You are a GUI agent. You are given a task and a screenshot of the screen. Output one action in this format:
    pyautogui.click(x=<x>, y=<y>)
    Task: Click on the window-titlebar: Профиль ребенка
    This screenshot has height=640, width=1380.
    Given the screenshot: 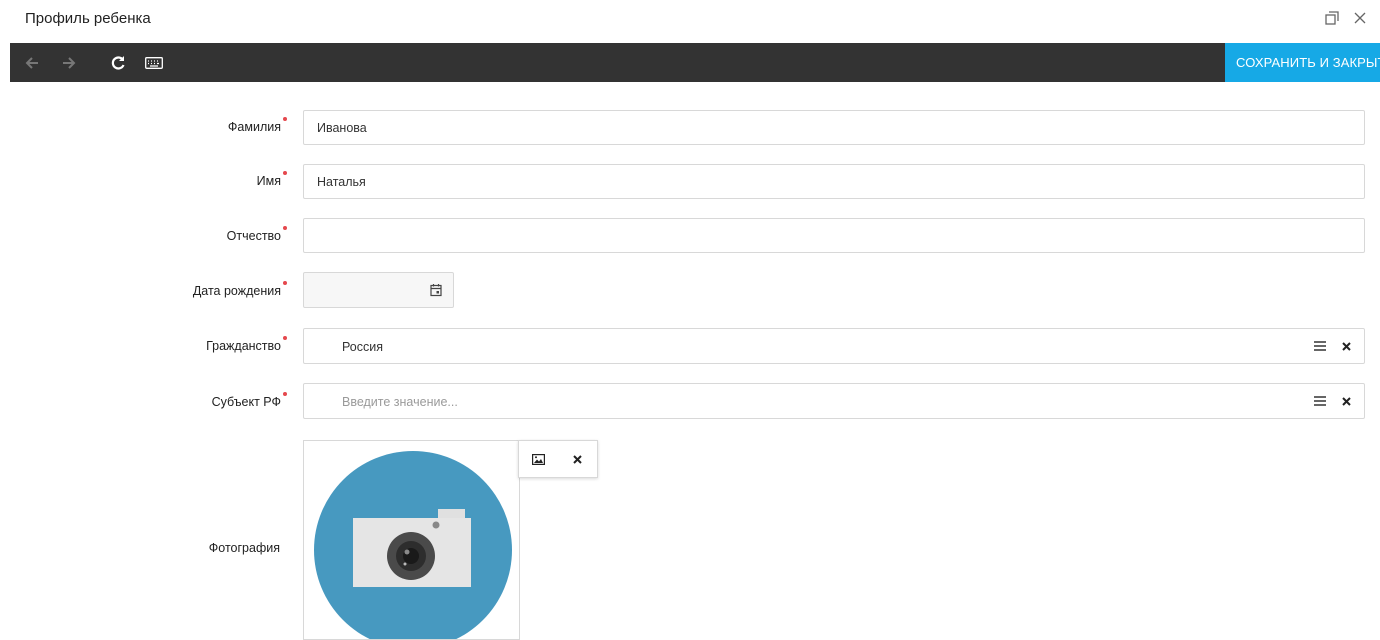 What is the action you would take?
    pyautogui.click(x=690, y=21)
    